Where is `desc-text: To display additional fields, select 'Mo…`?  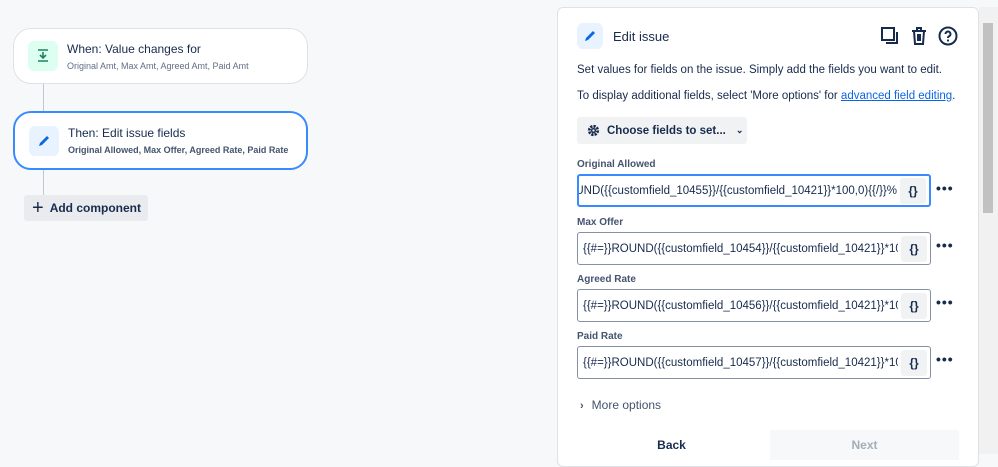 desc-text: To display additional fields, select 'Mo… is located at coordinates (709, 96).